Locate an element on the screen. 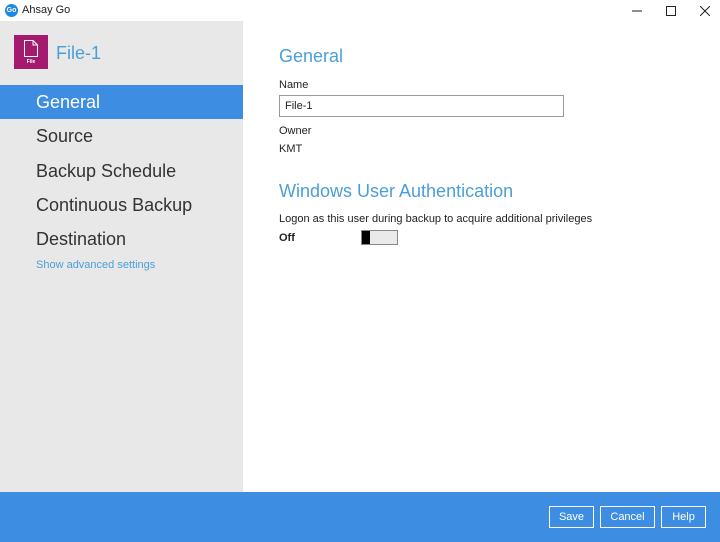 The width and height of the screenshot is (720, 542). minimize-icon is located at coordinates (637, 10).